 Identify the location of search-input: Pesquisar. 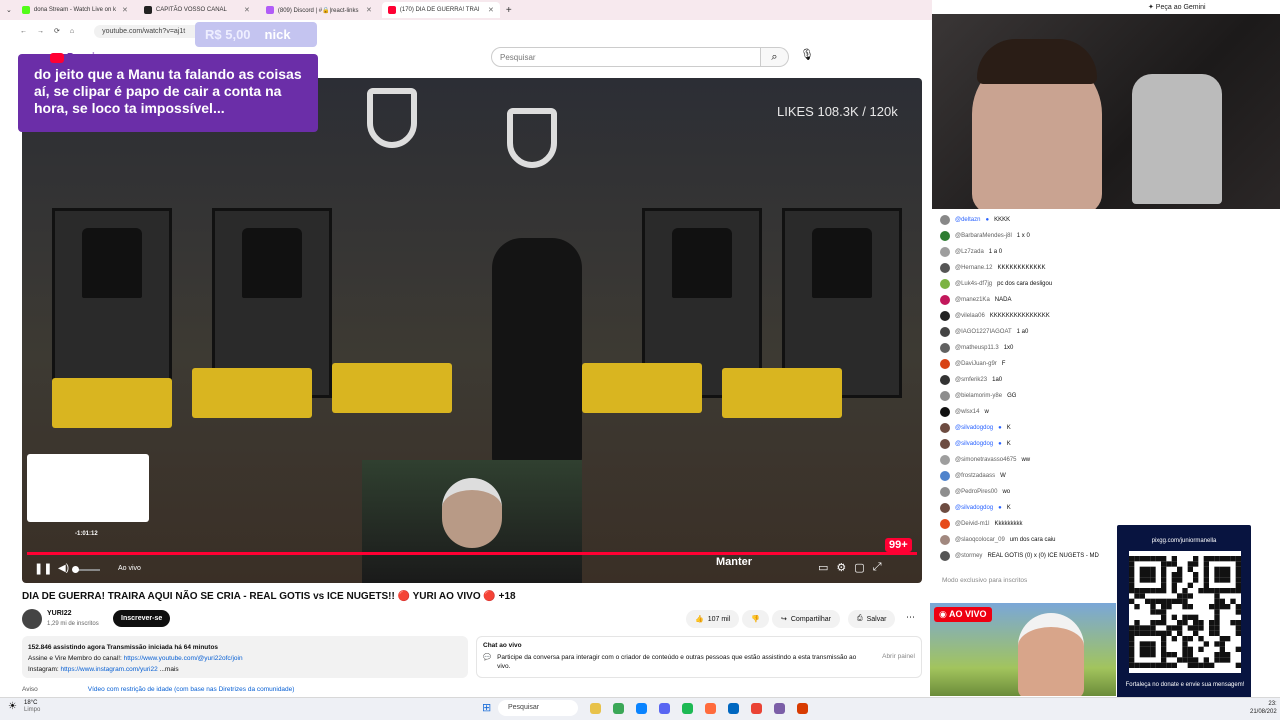
(626, 57).